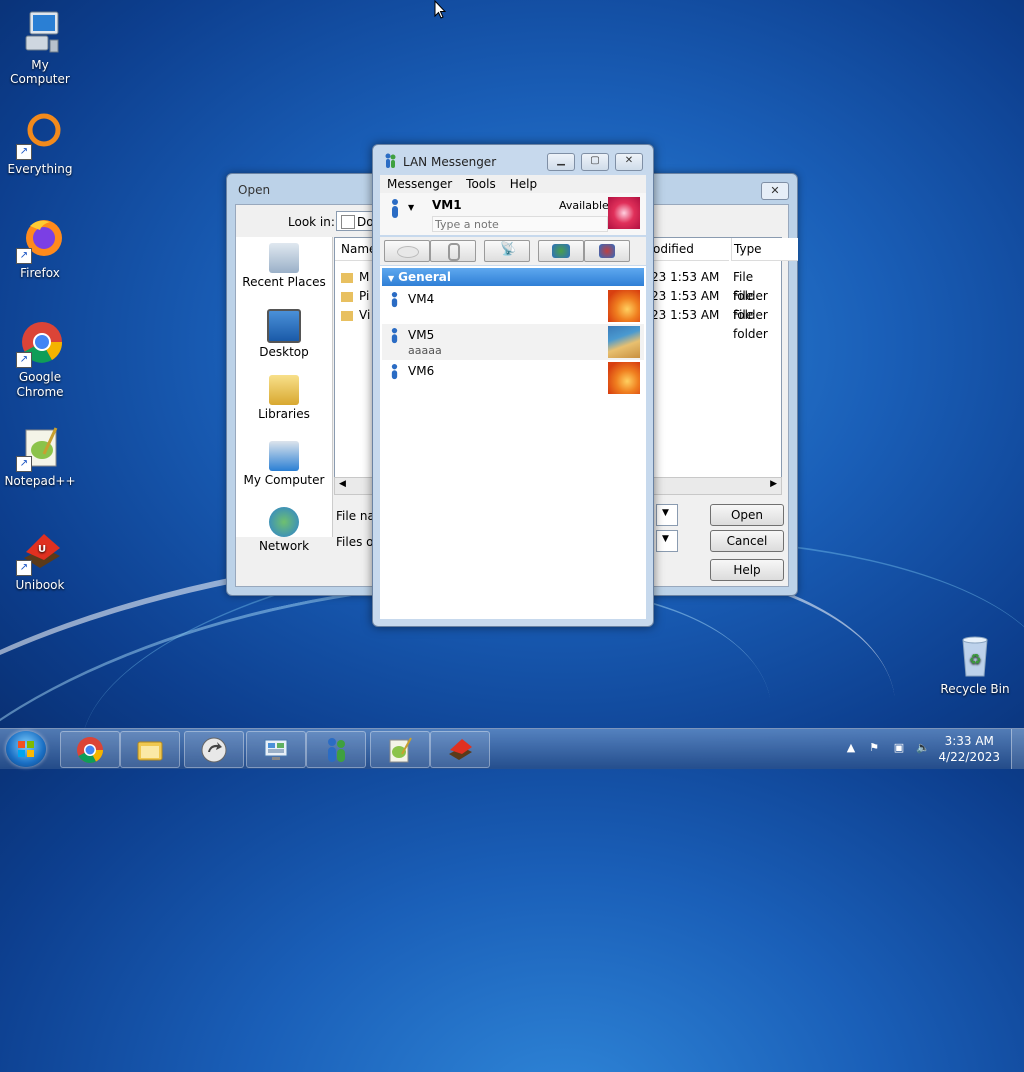 The image size is (1024, 1072). Describe the element at coordinates (150, 749) in the screenshot. I see `taskbar-explorer` at that location.